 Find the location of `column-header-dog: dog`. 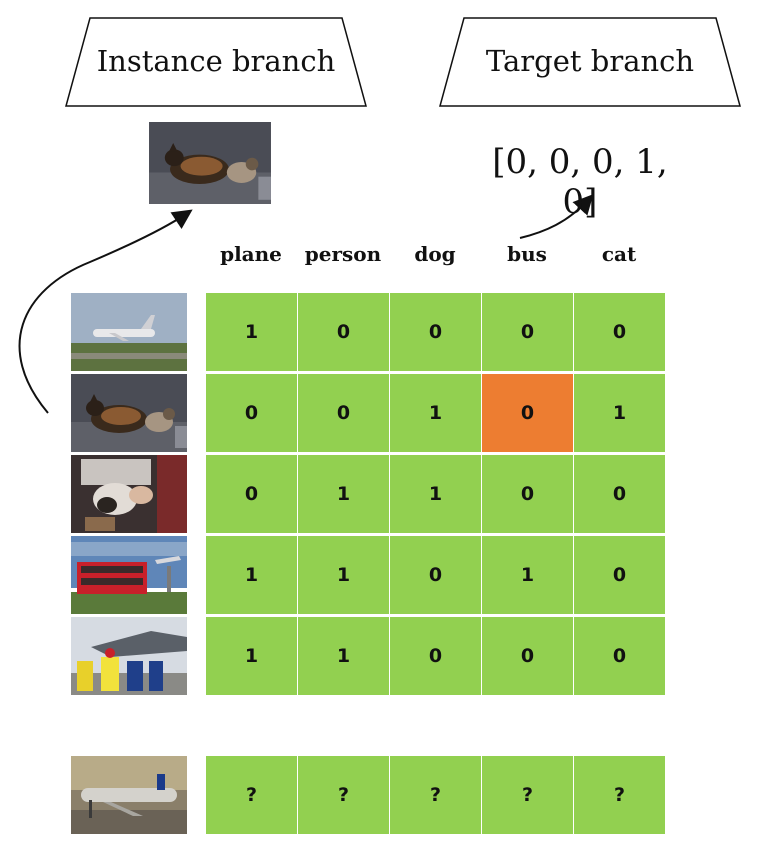

column-header-dog: dog is located at coordinates (435, 254).